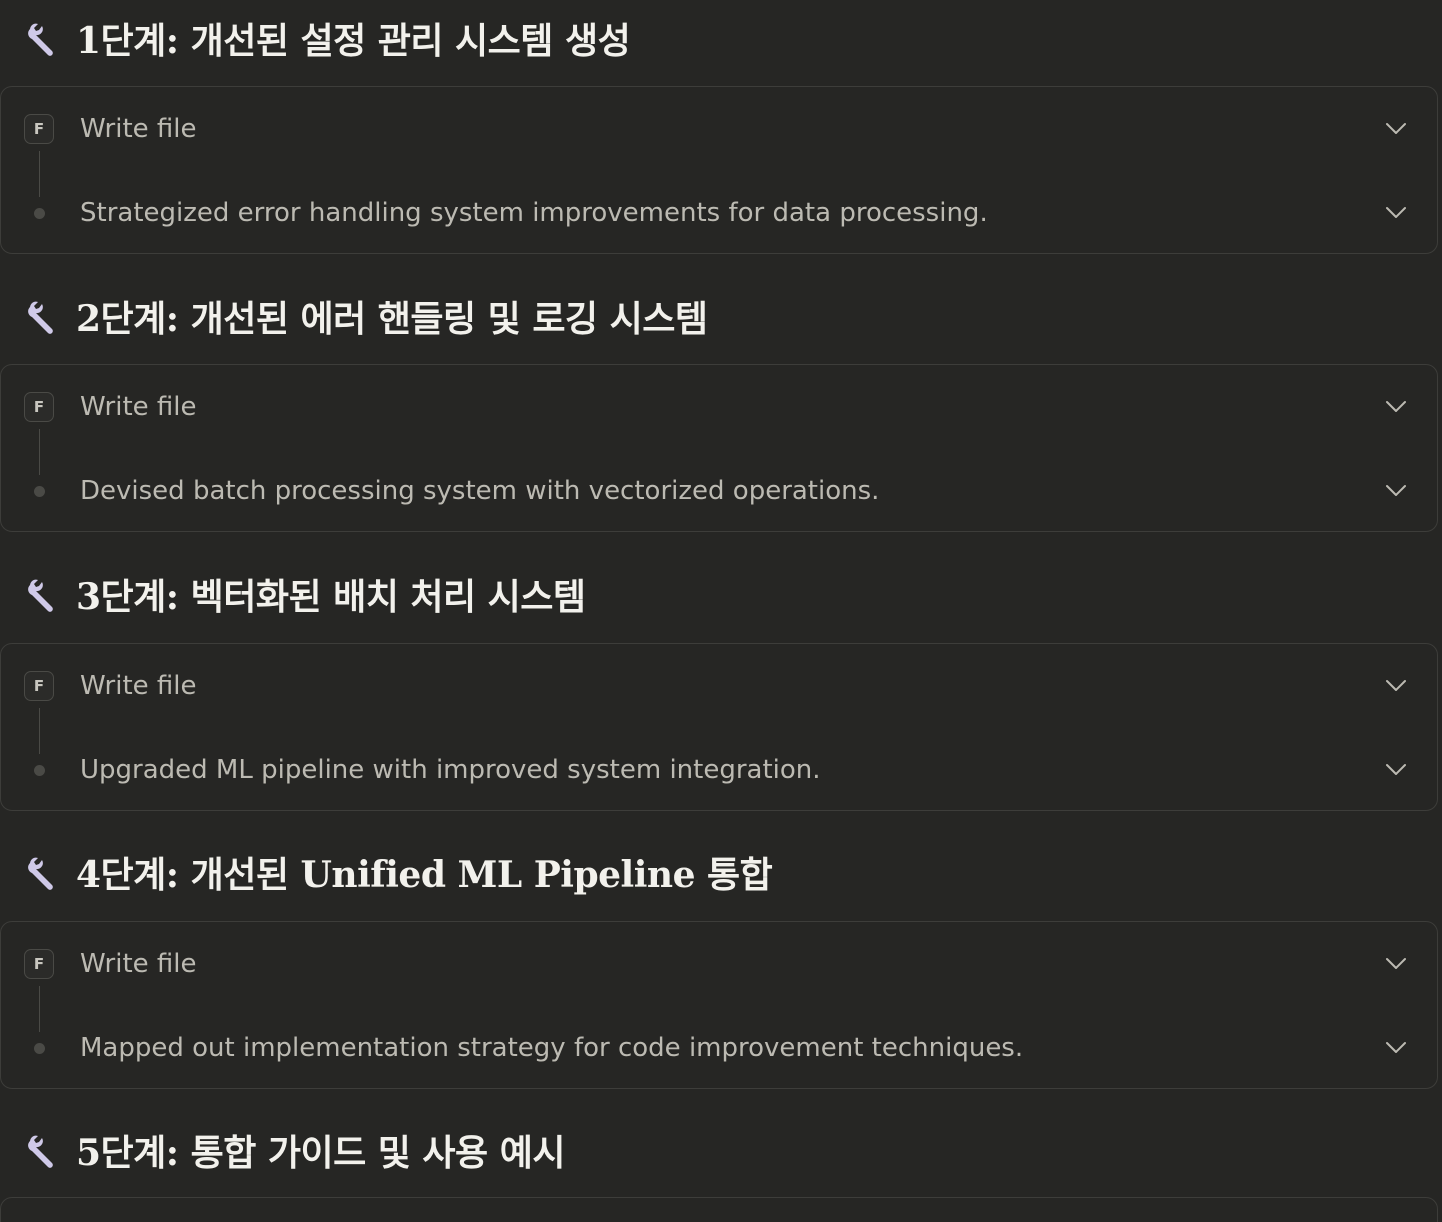 This screenshot has height=1222, width=1442. What do you see at coordinates (320, 1153) in the screenshot?
I see `step-title: 5단계: 통합 가이드 및 사용 예시` at bounding box center [320, 1153].